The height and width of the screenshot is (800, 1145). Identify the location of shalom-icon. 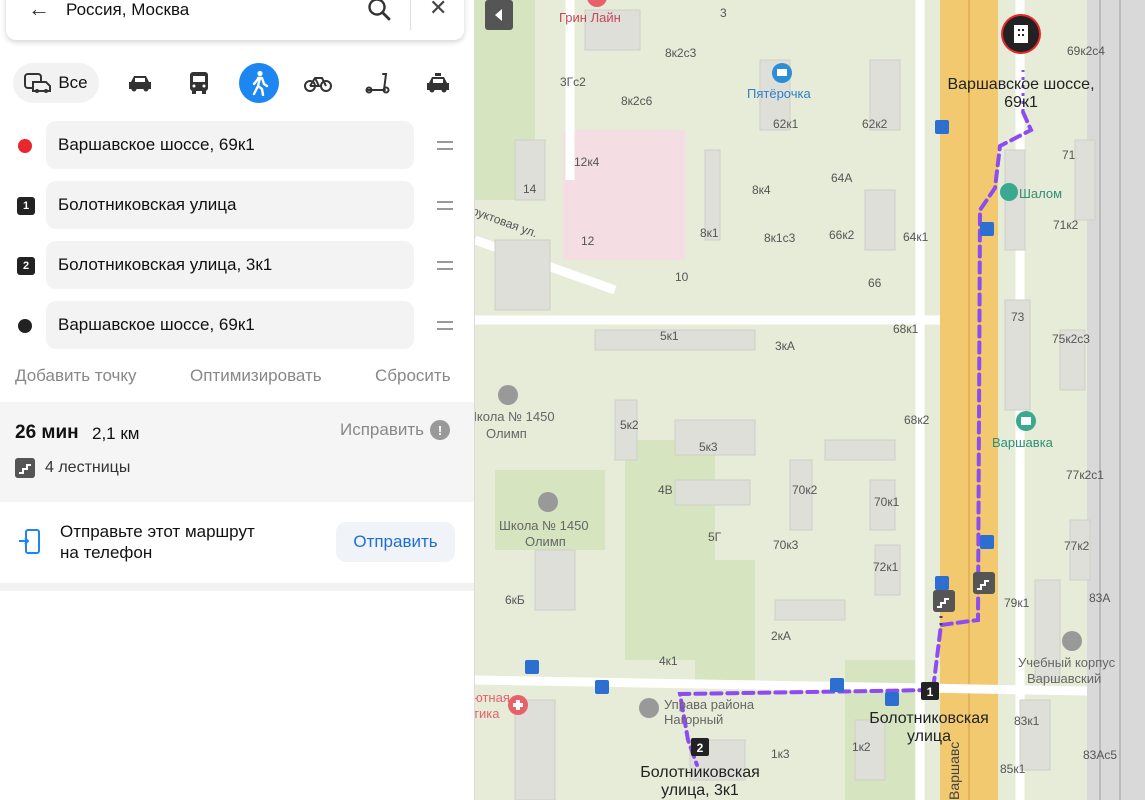
(1009, 192).